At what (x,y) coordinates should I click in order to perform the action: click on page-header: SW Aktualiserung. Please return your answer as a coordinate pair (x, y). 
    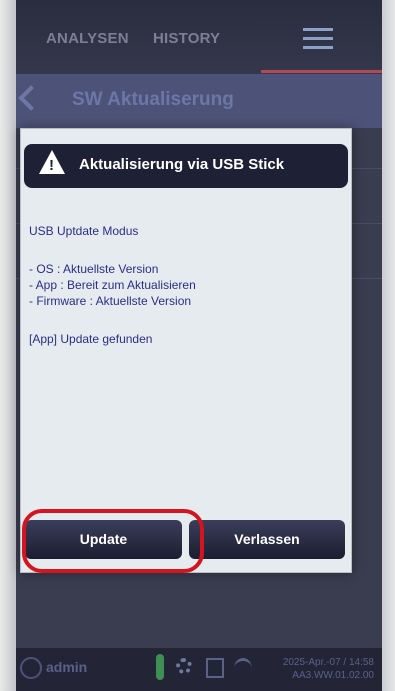
    Looking at the image, I should click on (199, 101).